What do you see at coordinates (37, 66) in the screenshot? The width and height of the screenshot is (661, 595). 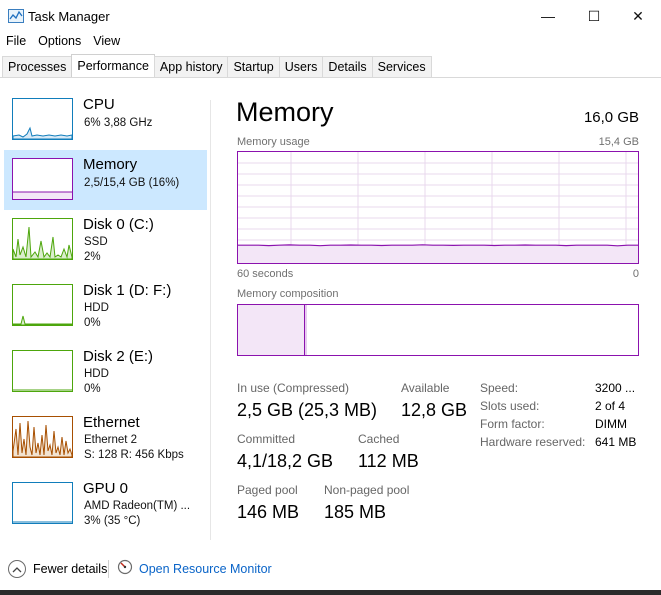 I see `tab-processes: Processes` at bounding box center [37, 66].